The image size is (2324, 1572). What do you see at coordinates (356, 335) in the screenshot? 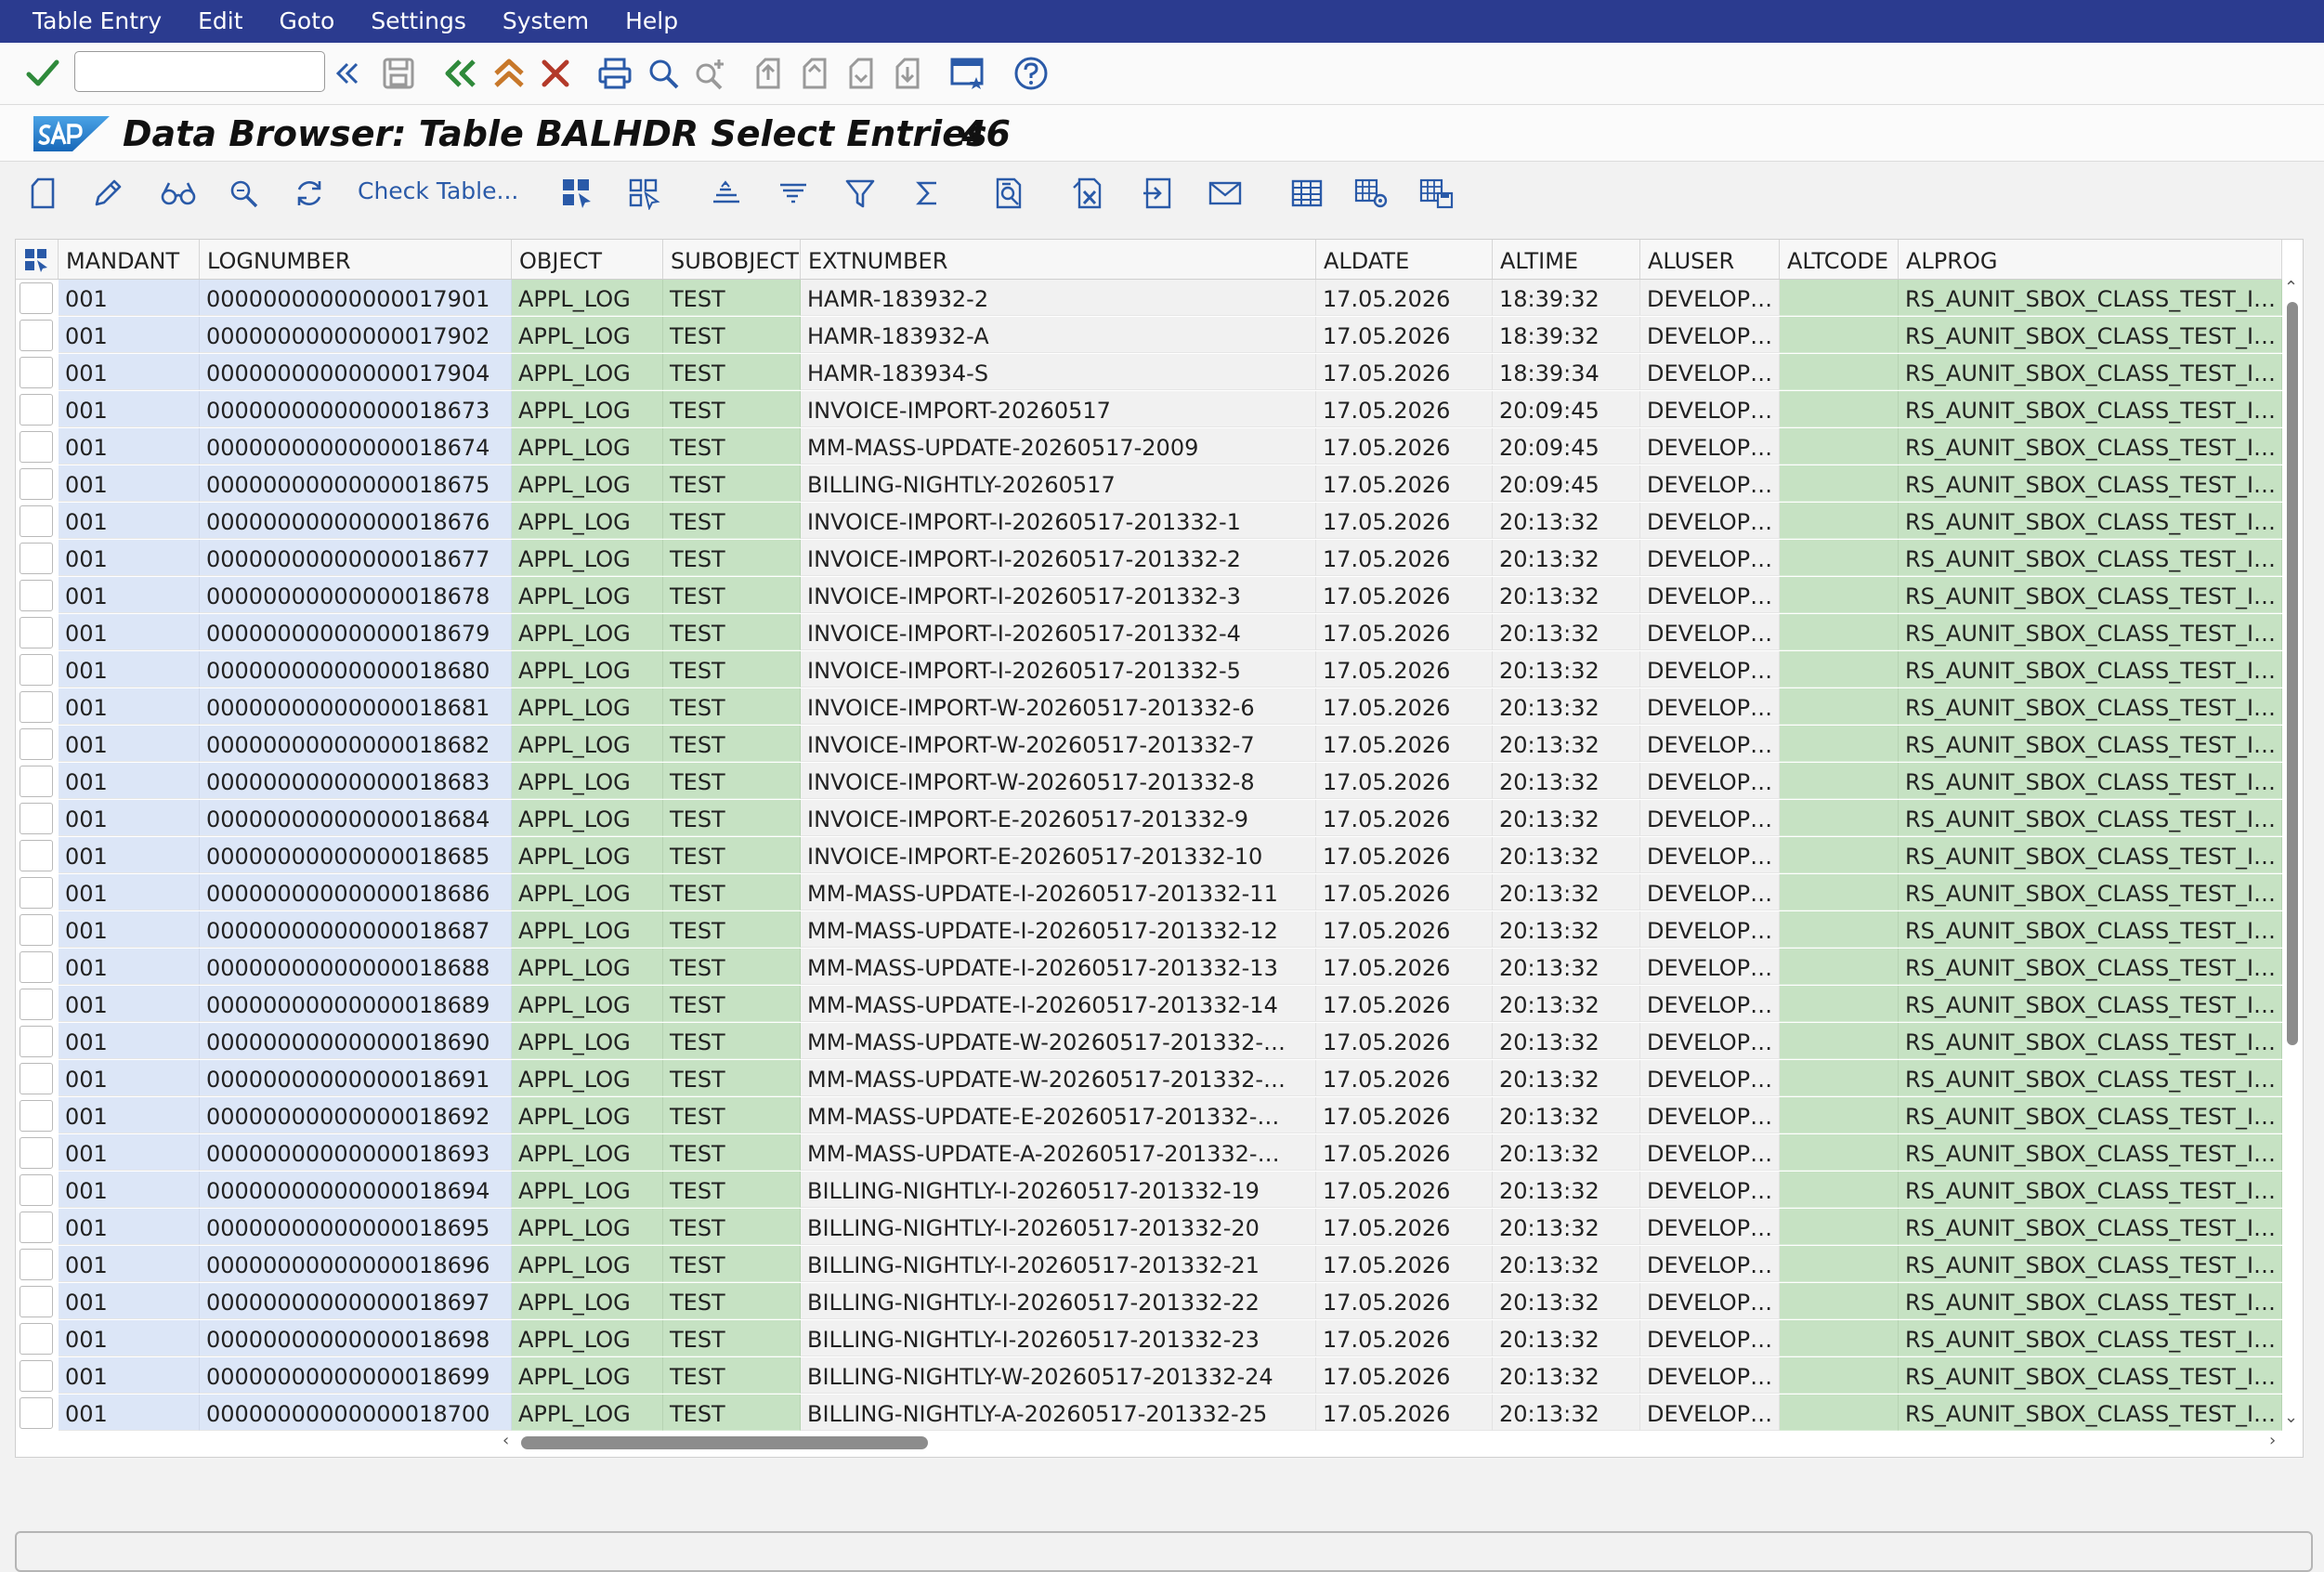
I see `cell-lognumber: 00000000000000017902` at bounding box center [356, 335].